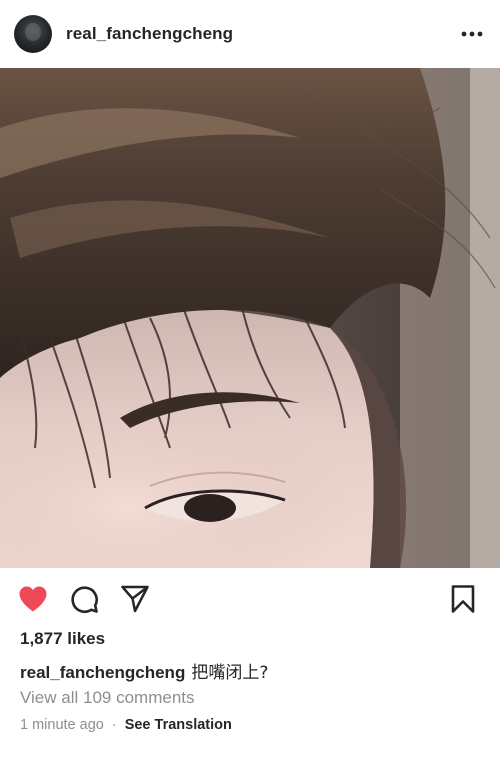  I want to click on see-translation-link: See Translation, so click(178, 725).